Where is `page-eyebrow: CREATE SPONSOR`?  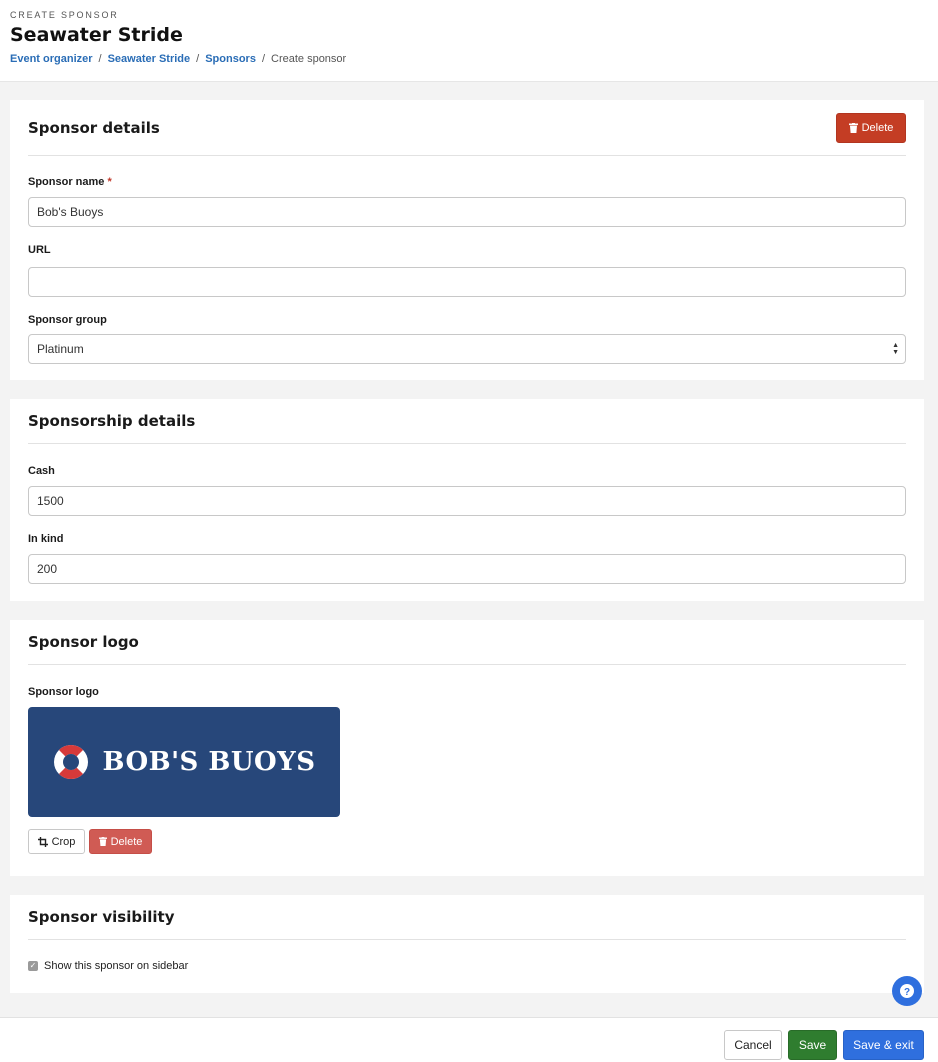 page-eyebrow: CREATE SPONSOR is located at coordinates (64, 15).